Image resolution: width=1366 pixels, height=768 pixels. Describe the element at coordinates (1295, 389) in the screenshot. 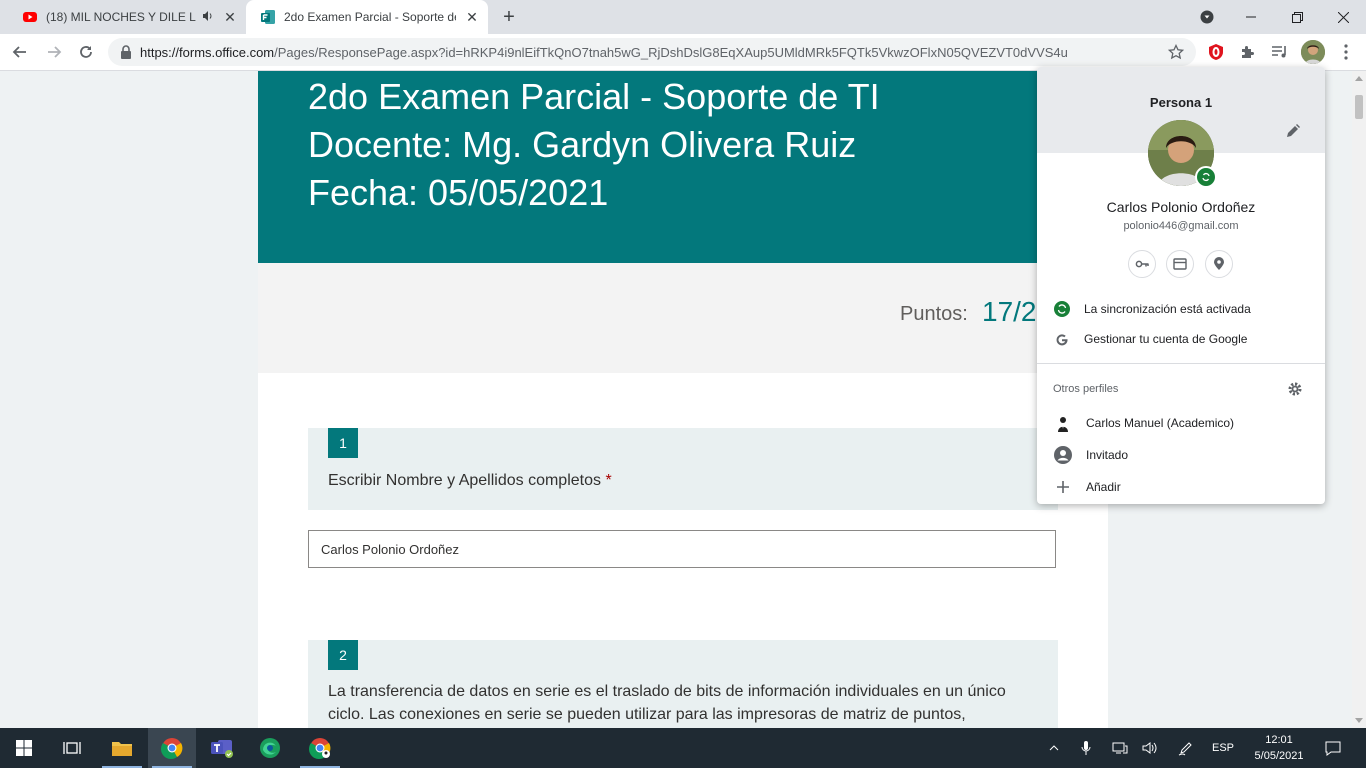

I see `gear-icon` at that location.